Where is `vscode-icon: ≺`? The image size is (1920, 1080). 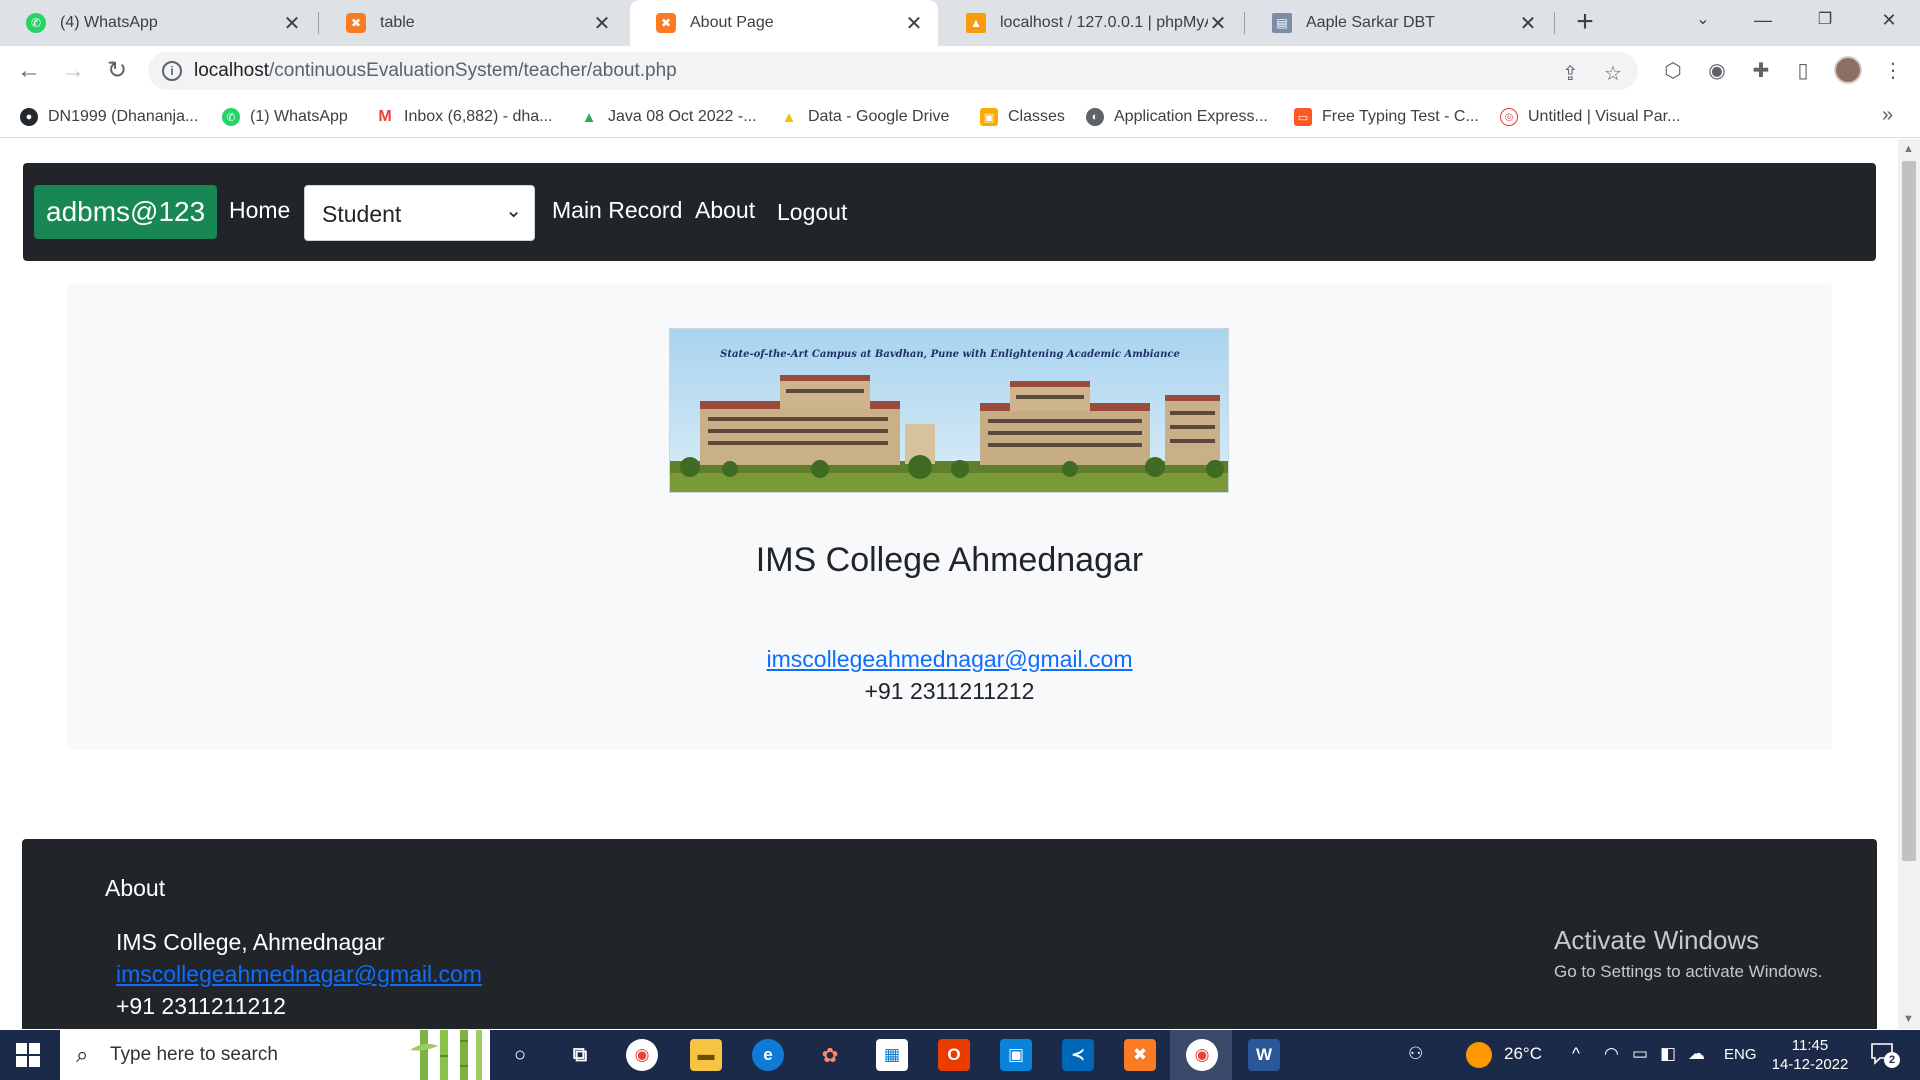
vscode-icon: ≺ is located at coordinates (1078, 1055).